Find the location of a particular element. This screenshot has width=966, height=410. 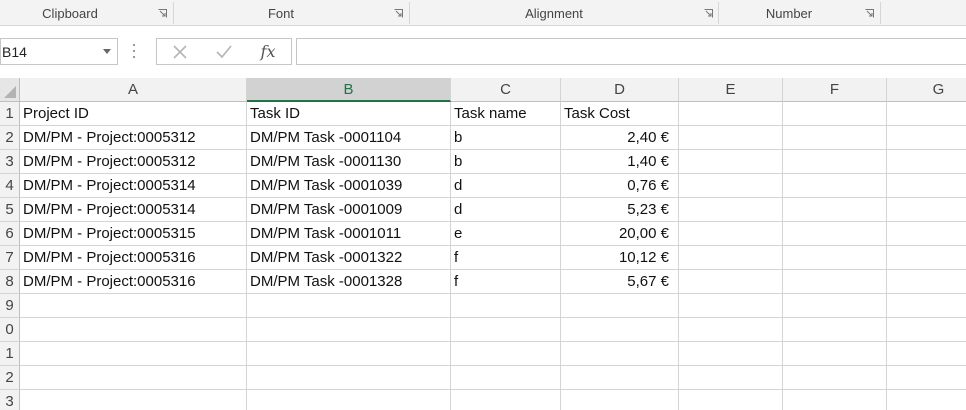

cell-g9 is located at coordinates (926, 306).